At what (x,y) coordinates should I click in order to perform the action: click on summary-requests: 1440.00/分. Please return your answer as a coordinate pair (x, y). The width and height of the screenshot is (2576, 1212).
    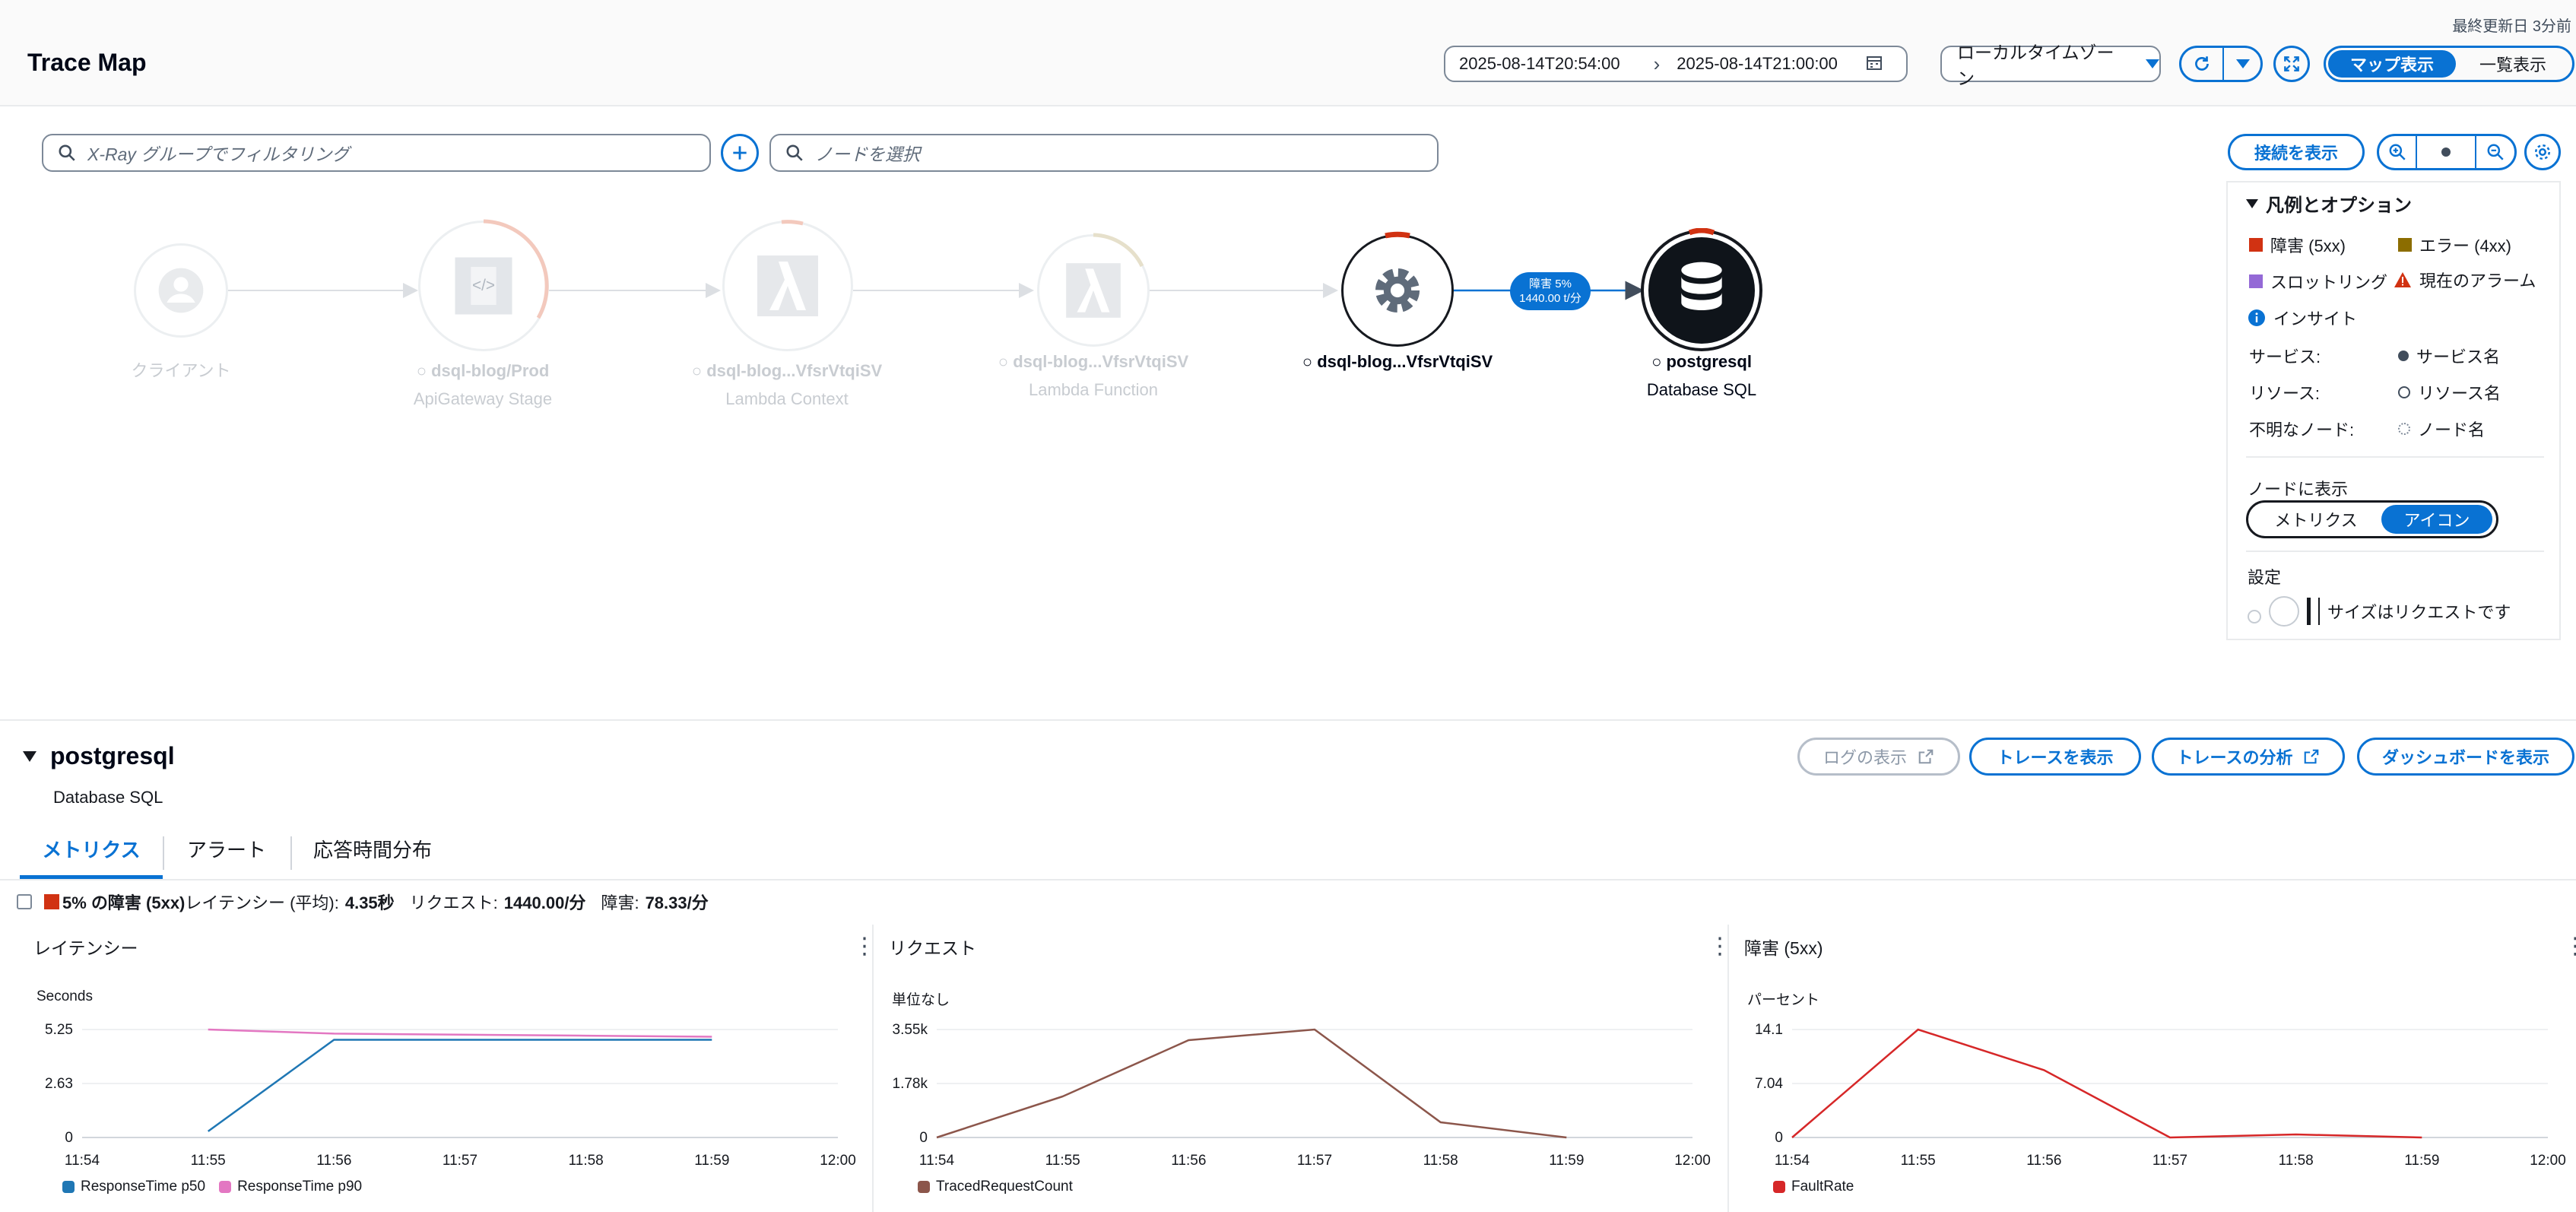
    Looking at the image, I should click on (544, 903).